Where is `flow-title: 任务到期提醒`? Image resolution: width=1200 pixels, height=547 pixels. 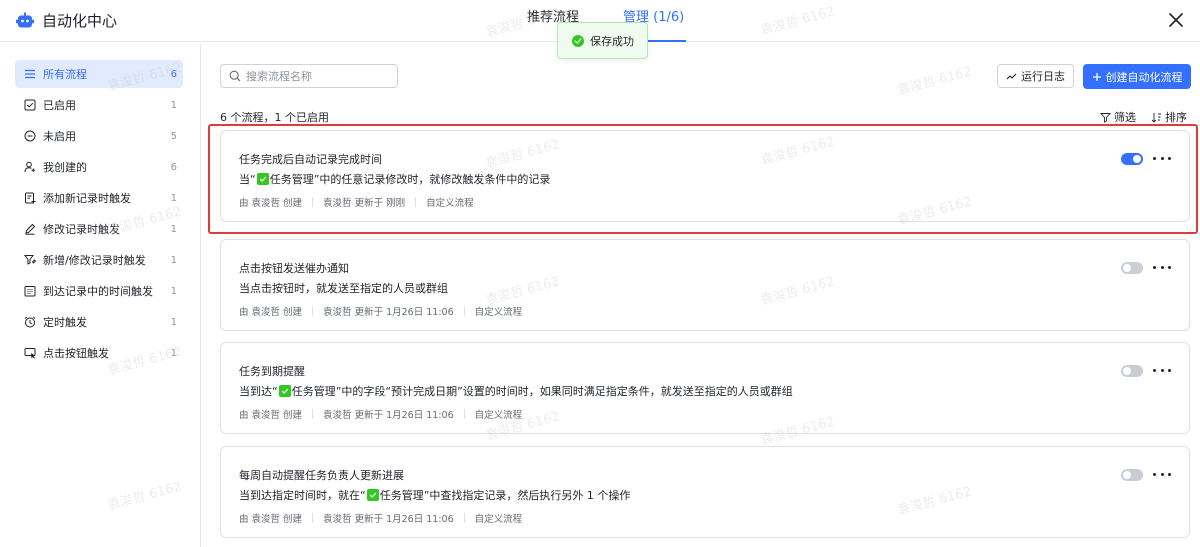
flow-title: 任务到期提醒 is located at coordinates (272, 371).